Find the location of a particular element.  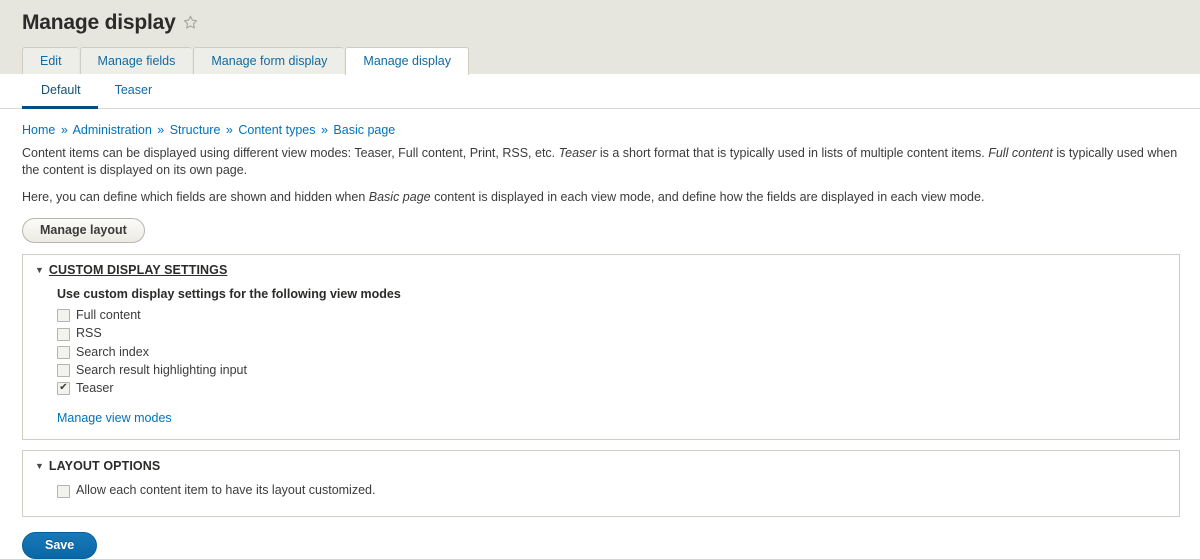

page-title-row: Manage display is located at coordinates (600, 16).